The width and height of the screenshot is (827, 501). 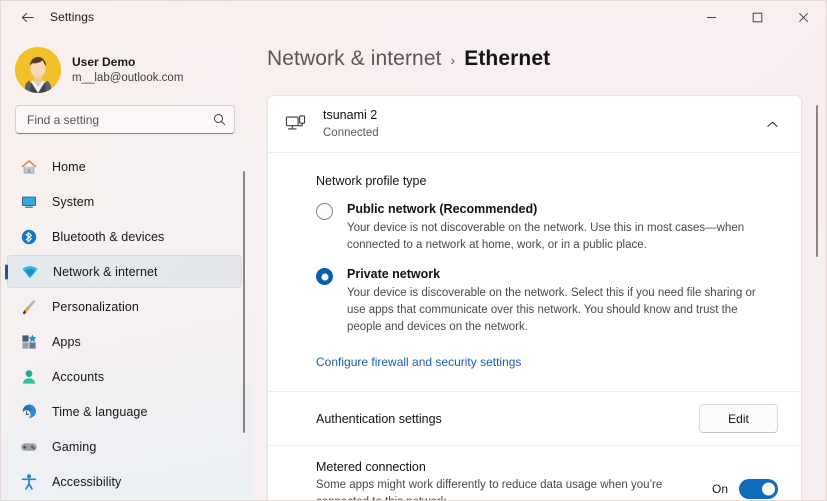 What do you see at coordinates (379, 418) in the screenshot?
I see `authentication-settings-label: Authentication settings` at bounding box center [379, 418].